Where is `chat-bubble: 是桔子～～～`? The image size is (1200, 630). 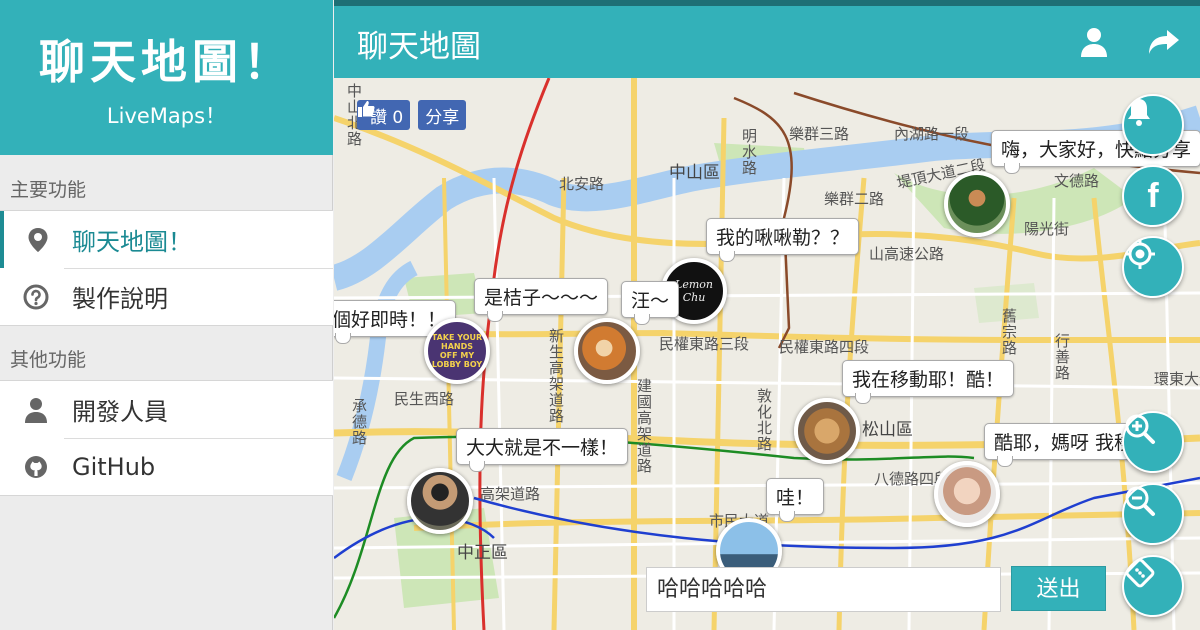 chat-bubble: 是桔子～～～ is located at coordinates (541, 300).